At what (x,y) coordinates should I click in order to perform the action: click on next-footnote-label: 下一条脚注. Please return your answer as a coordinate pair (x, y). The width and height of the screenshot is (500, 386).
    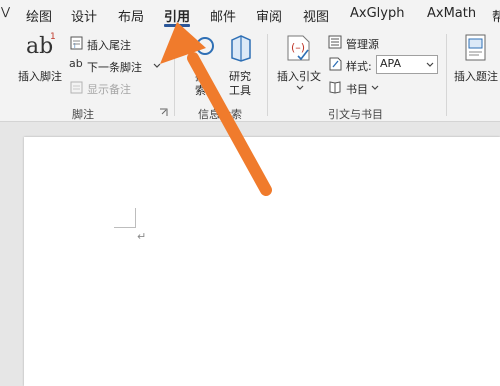
    Looking at the image, I should click on (114, 67).